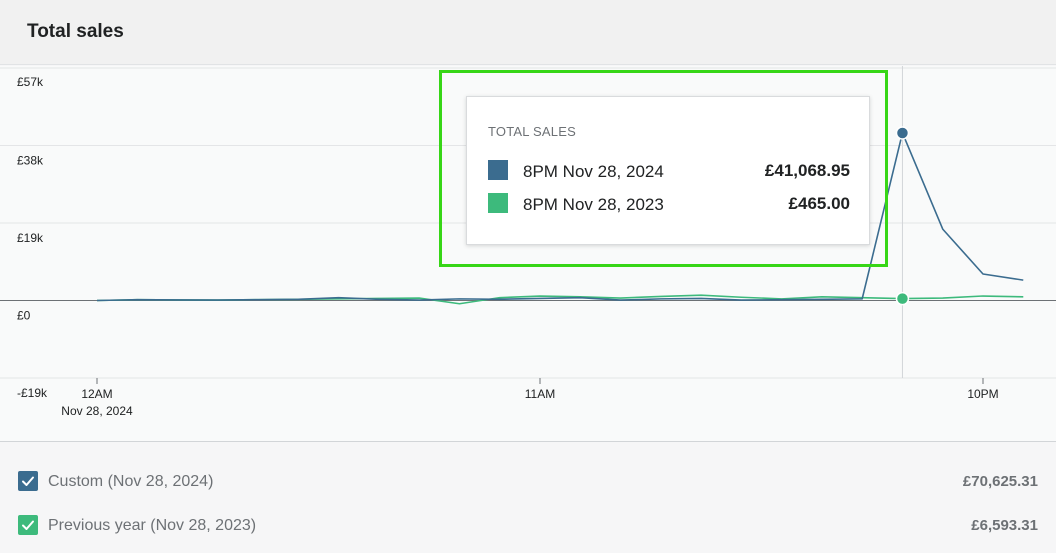 The image size is (1056, 553). I want to click on card-title: Total sales, so click(75, 31).